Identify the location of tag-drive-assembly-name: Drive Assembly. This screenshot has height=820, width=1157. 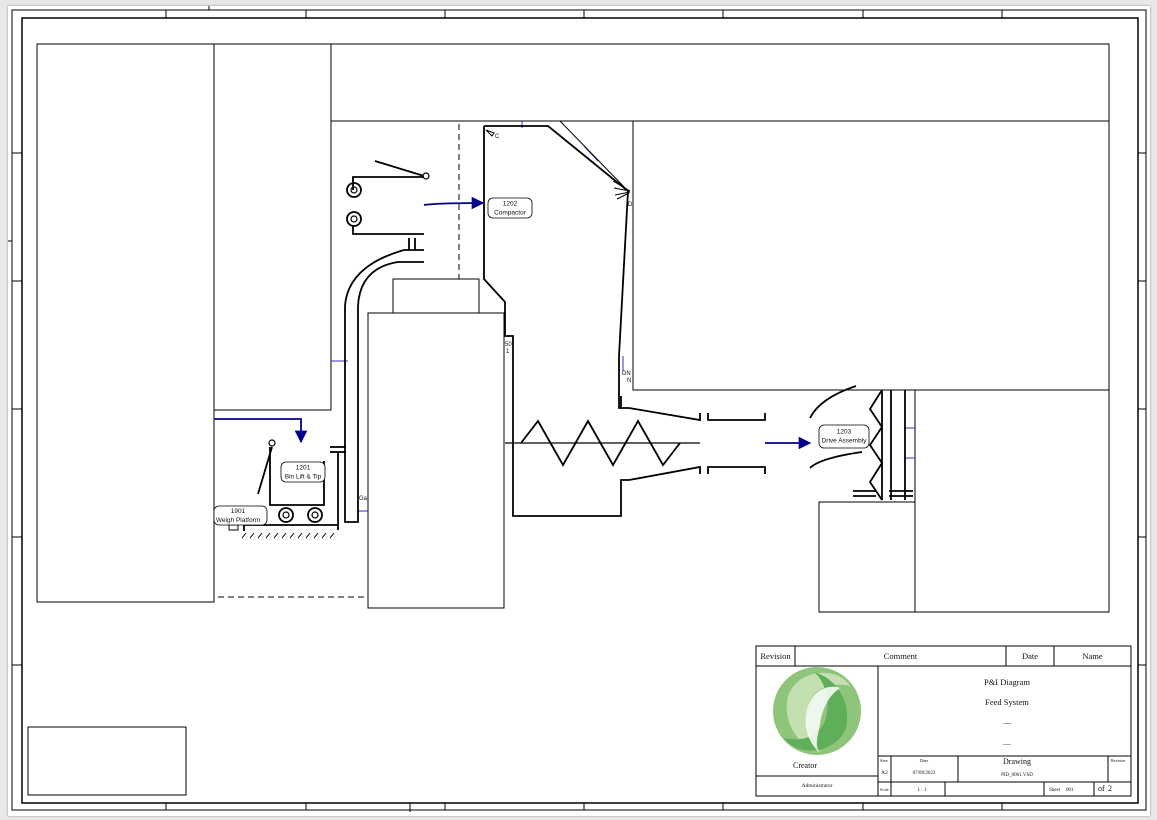
(845, 441).